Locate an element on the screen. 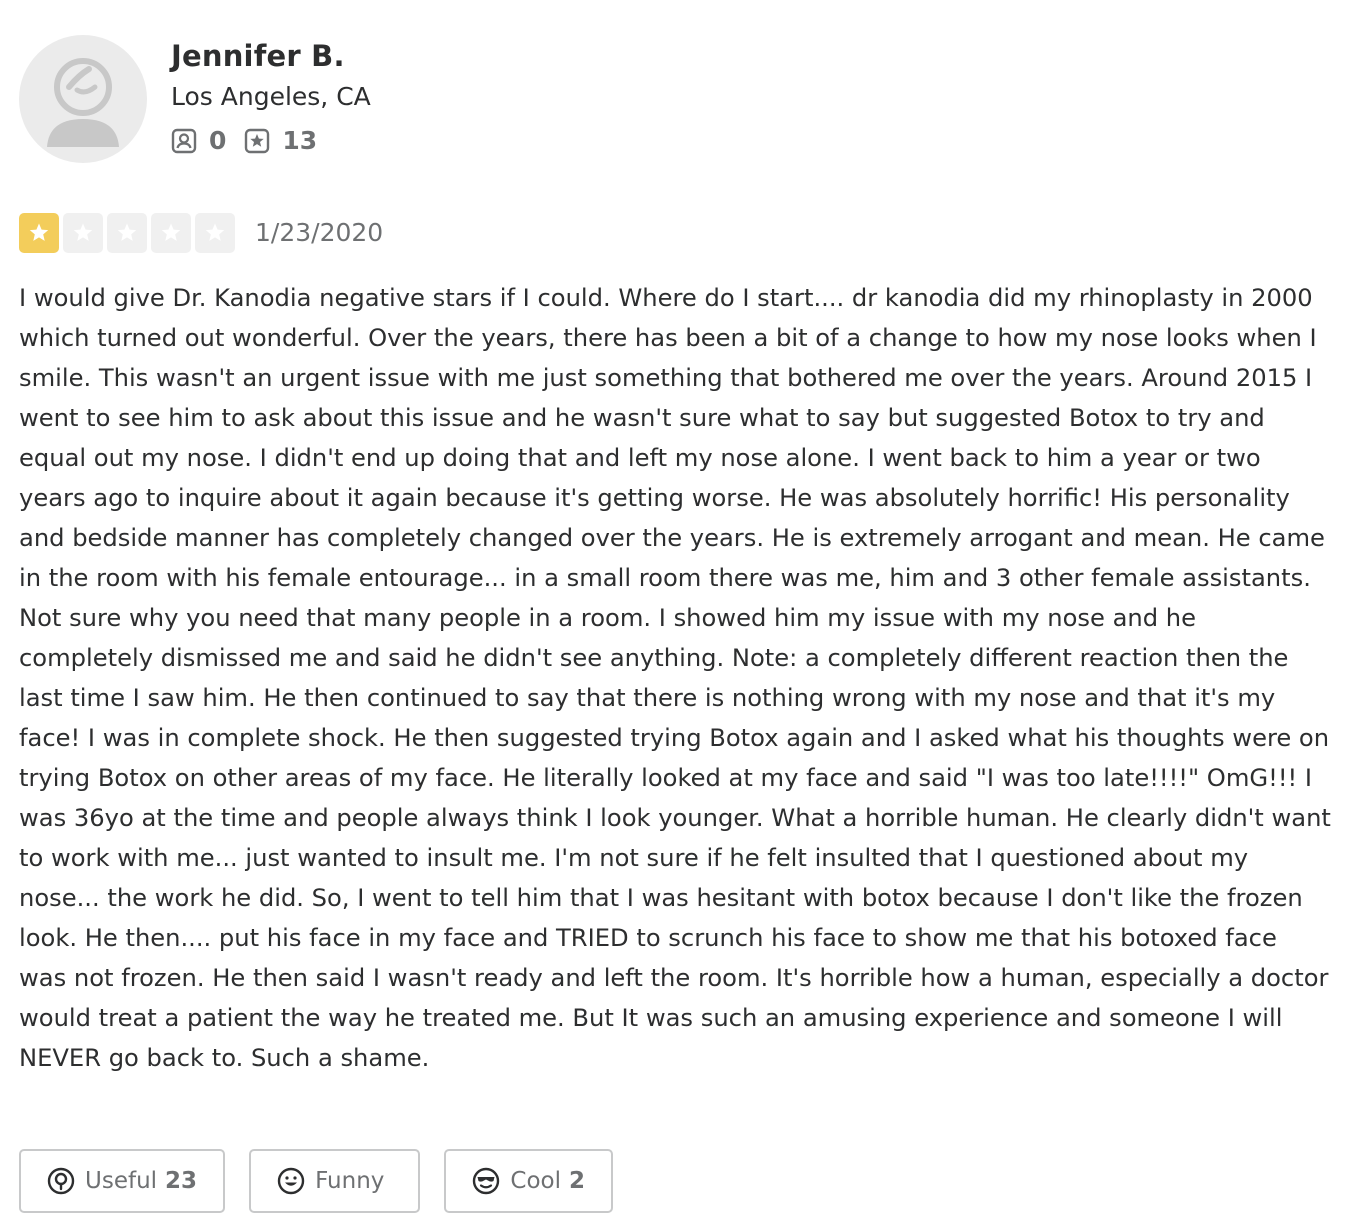  useful-label: Useful is located at coordinates (121, 1181).